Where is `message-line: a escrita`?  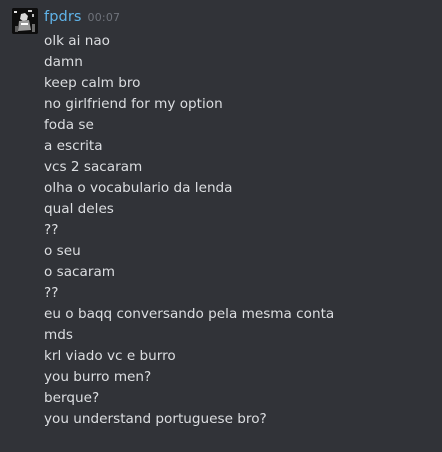 message-line: a escrita is located at coordinates (73, 146).